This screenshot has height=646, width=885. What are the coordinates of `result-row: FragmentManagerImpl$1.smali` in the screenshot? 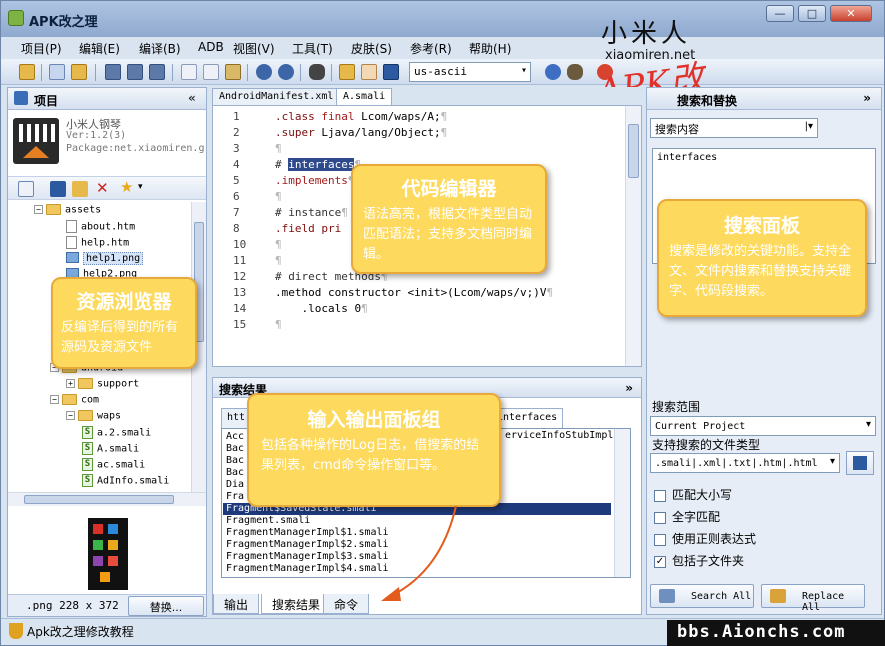 It's located at (307, 533).